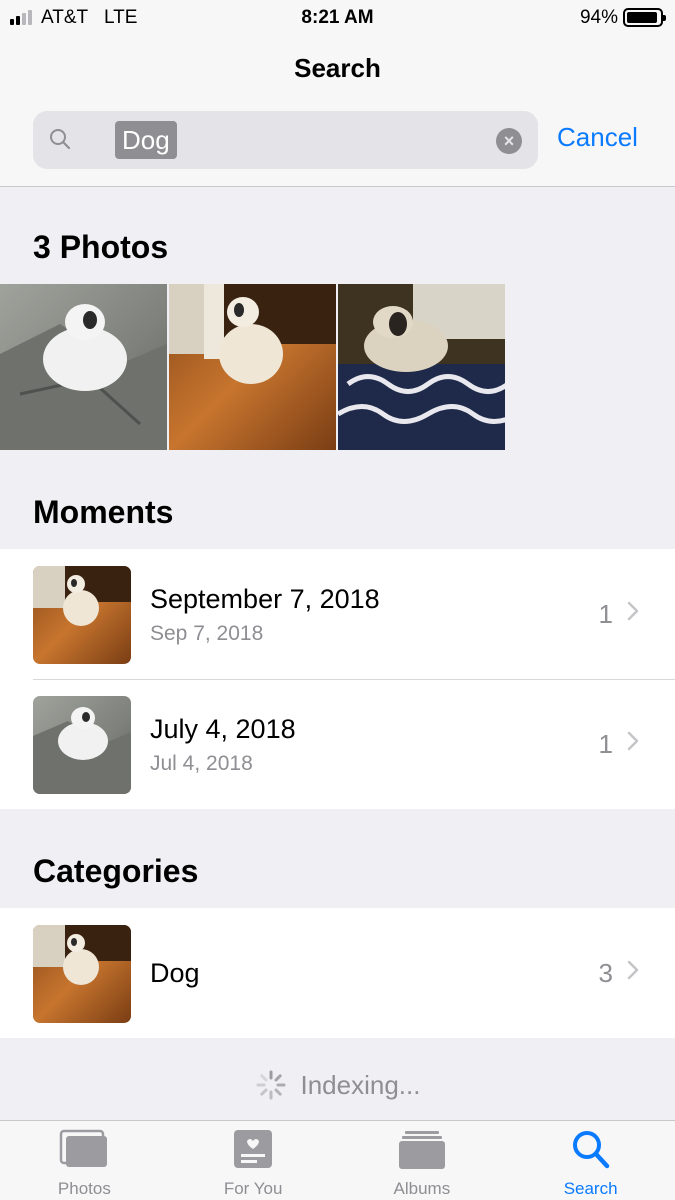 This screenshot has height=1200, width=675. I want to click on tab-search: Search, so click(590, 1160).